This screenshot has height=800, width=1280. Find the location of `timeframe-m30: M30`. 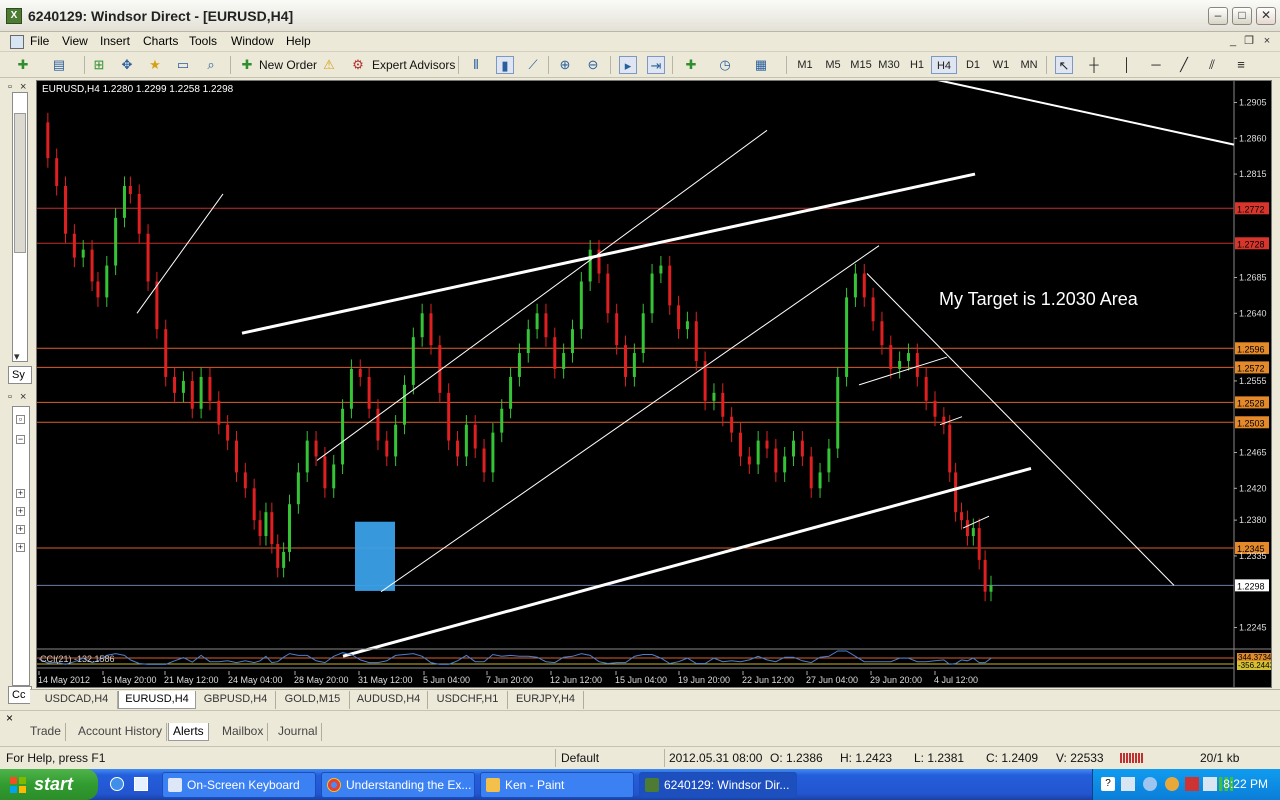

timeframe-m30: M30 is located at coordinates (889, 65).